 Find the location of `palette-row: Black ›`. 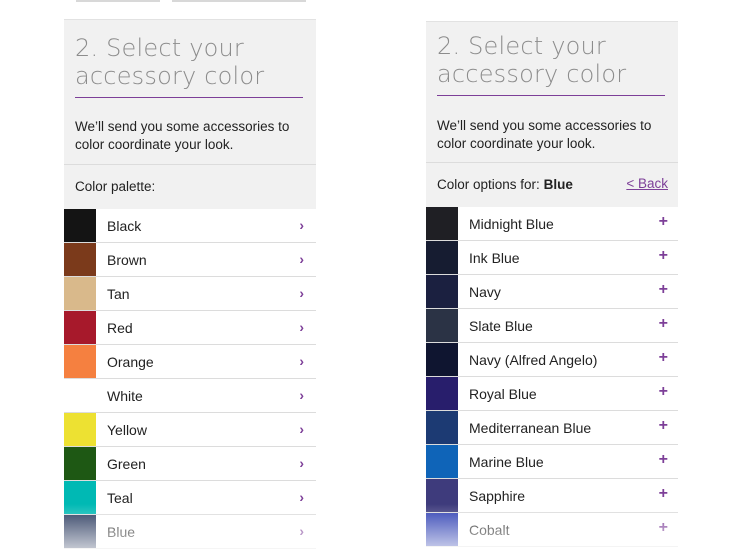

palette-row: Black › is located at coordinates (190, 226).